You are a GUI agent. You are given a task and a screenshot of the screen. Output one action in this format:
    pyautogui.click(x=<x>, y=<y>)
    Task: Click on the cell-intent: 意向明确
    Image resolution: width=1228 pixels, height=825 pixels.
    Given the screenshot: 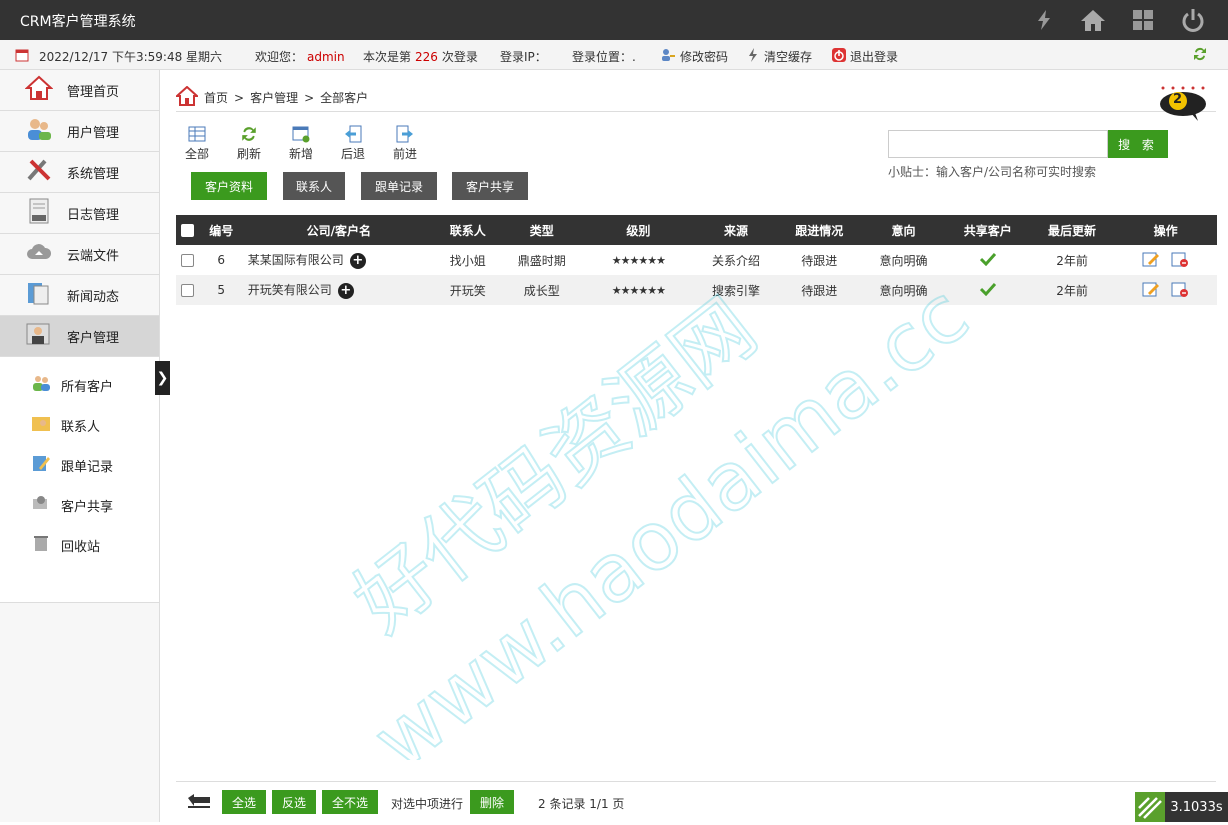 What is the action you would take?
    pyautogui.click(x=903, y=290)
    